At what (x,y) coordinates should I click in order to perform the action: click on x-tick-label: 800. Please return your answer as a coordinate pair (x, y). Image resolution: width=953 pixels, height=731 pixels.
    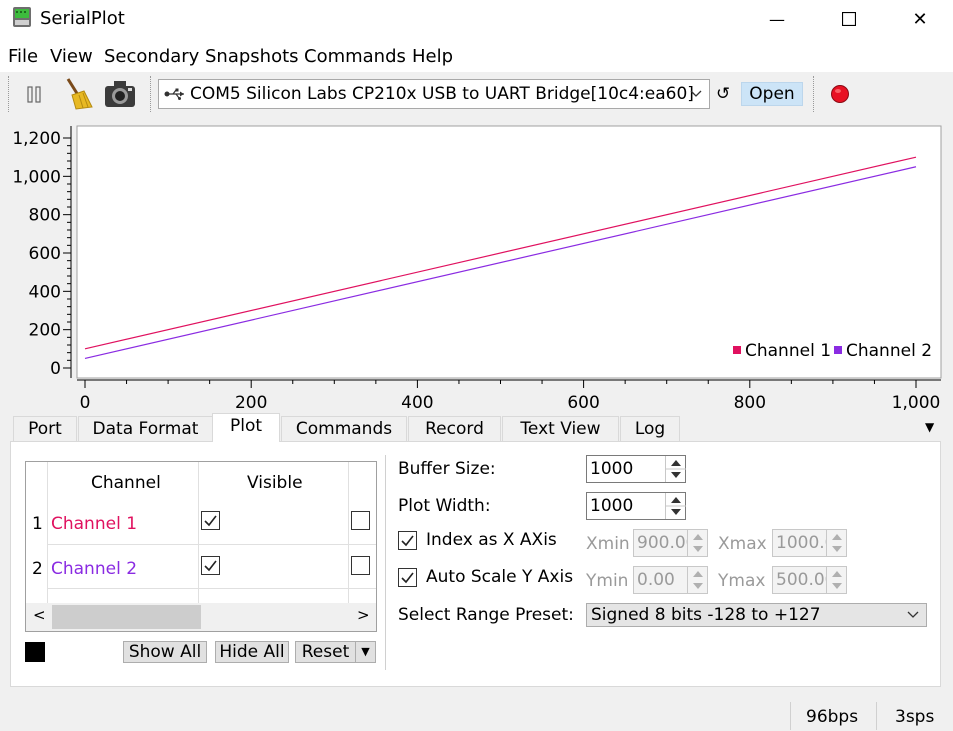
    Looking at the image, I should click on (750, 403).